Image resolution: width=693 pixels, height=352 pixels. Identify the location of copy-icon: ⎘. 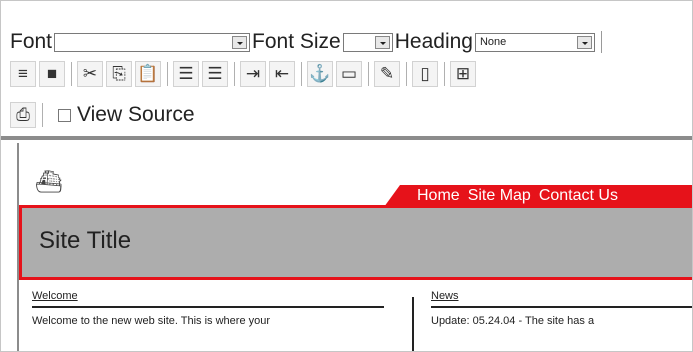
(119, 74).